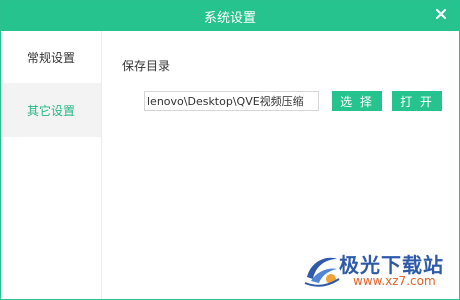 The image size is (460, 300). I want to click on save-directory-label: 保存目录, so click(146, 66).